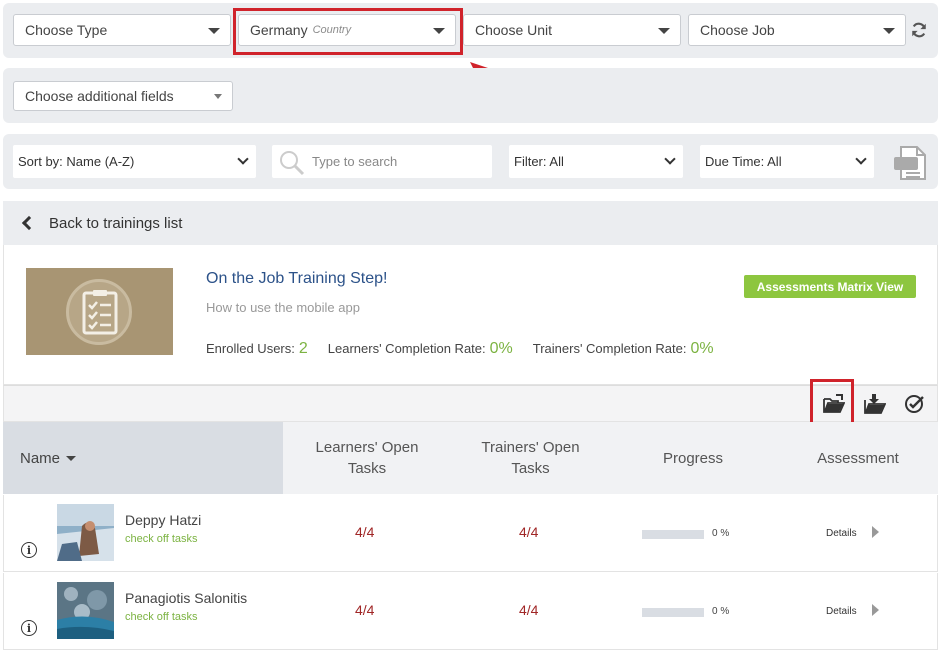 Image resolution: width=940 pixels, height=651 pixels. I want to click on user-name: Deppy Hatzi, so click(163, 520).